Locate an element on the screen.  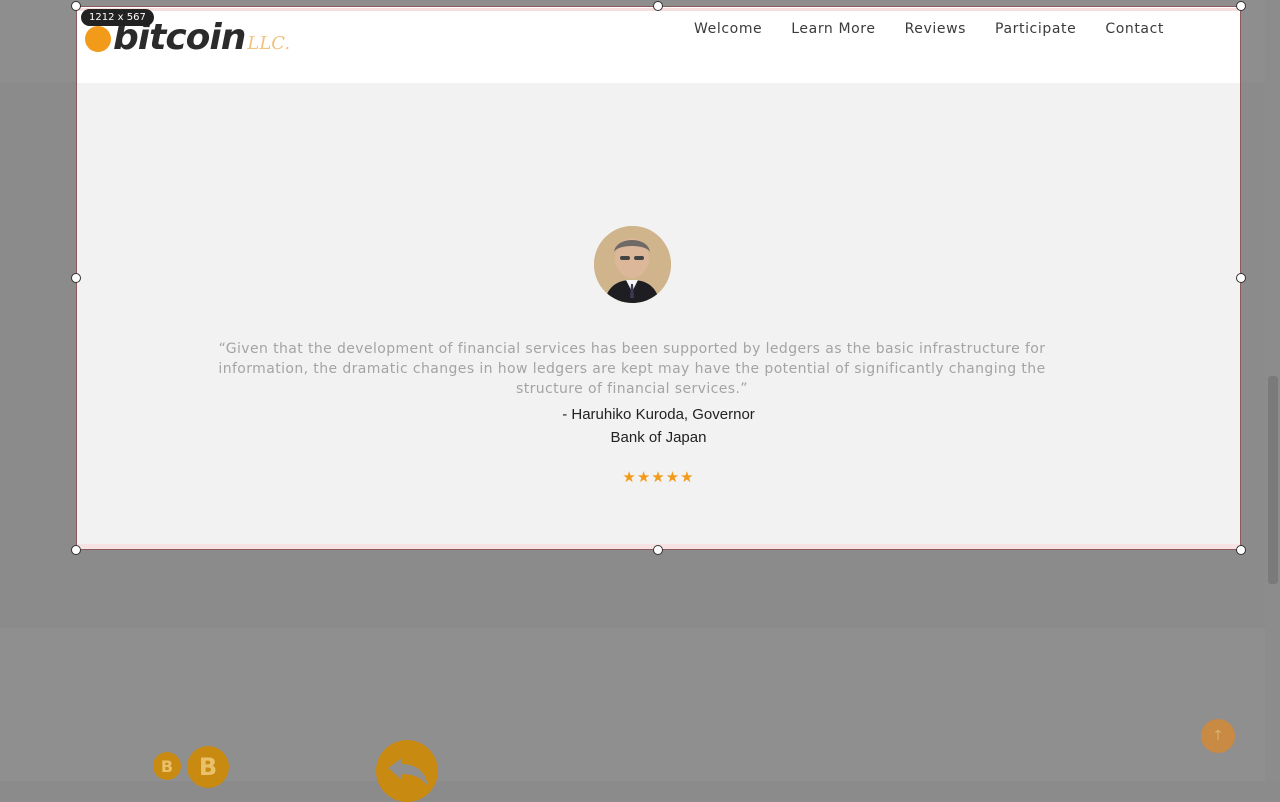
resize-handle-bottom-right is located at coordinates (1241, 550).